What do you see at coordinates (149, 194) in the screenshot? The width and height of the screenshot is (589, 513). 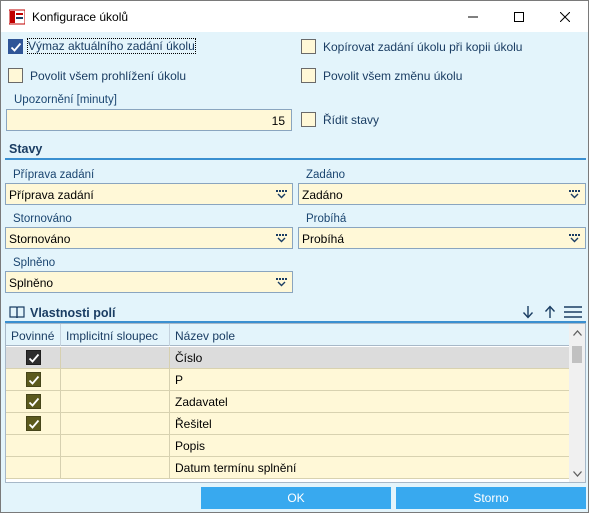 I see `priprava-select: Příprava zadání` at bounding box center [149, 194].